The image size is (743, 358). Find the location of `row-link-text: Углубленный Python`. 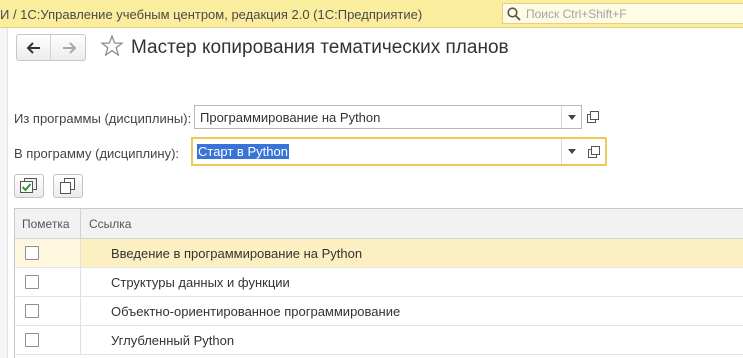

row-link-text: Углубленный Python is located at coordinates (173, 340).